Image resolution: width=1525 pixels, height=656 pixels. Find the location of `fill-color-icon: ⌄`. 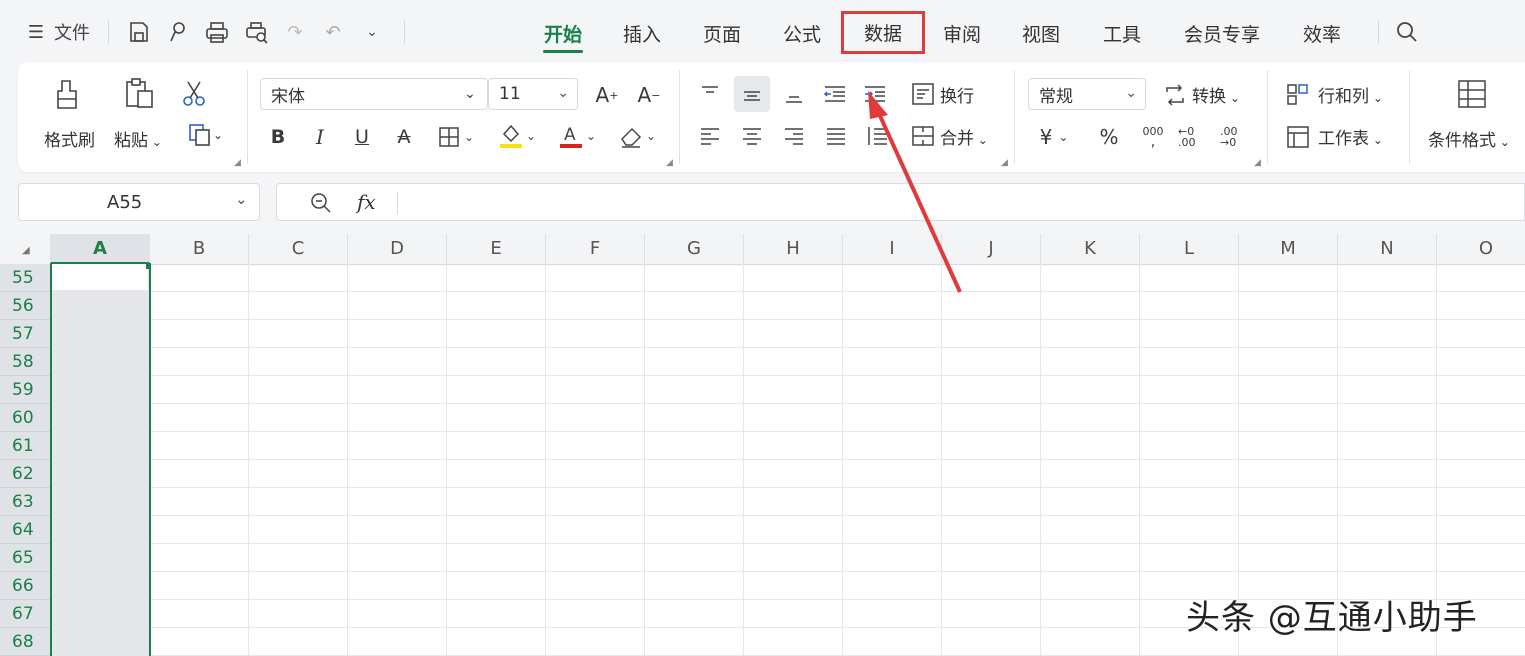

fill-color-icon: ⌄ is located at coordinates (517, 136).